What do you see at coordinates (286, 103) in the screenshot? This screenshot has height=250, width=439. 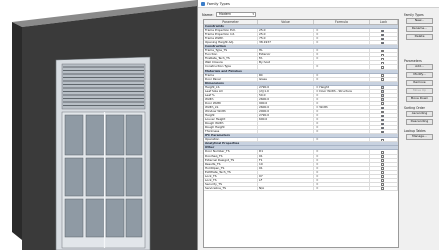 I see `parameter-value-field: 900.0` at bounding box center [286, 103].